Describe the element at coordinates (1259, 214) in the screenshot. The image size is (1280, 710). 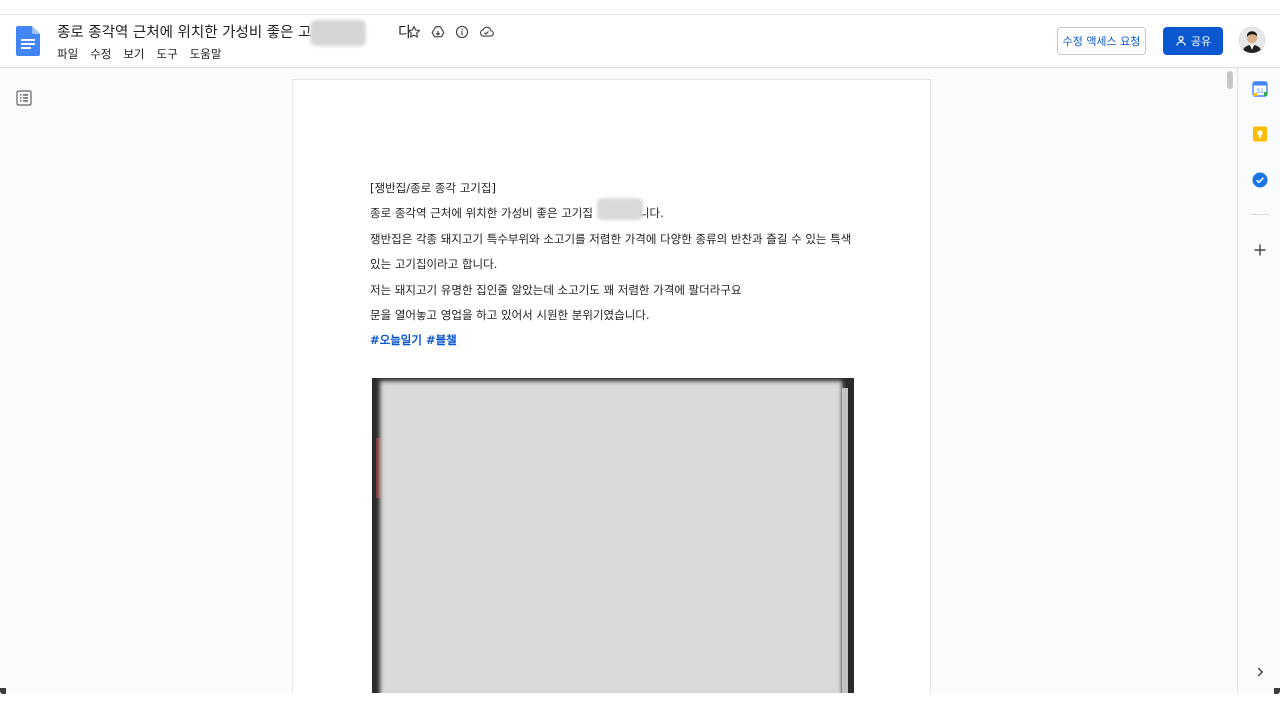
I see `side-divider` at that location.